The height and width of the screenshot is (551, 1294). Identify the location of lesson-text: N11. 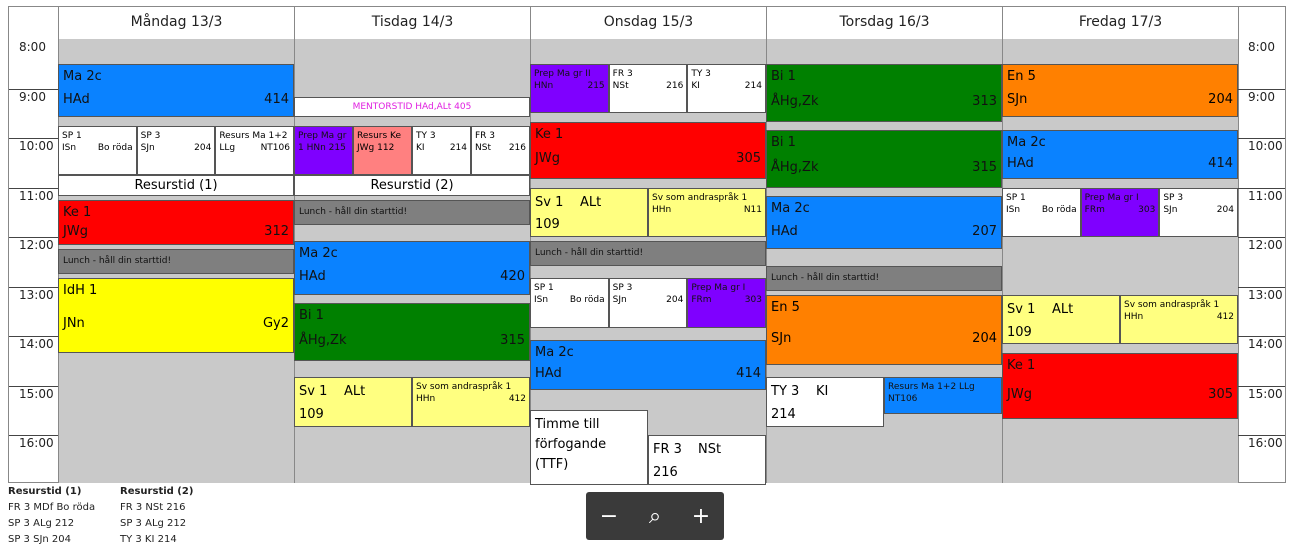
(752, 209).